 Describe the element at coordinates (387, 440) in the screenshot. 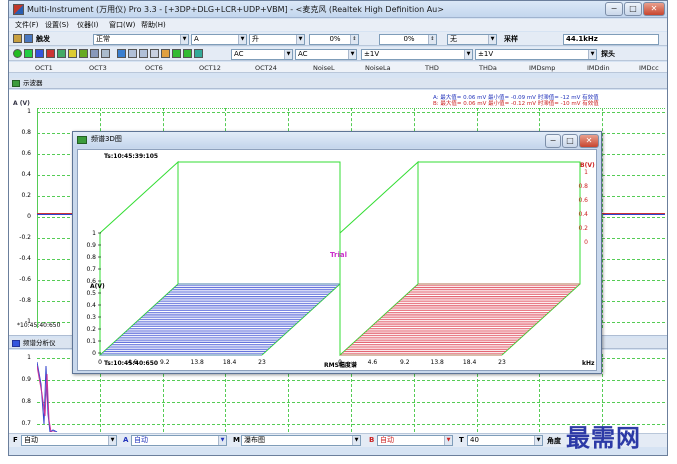

I see `b-value: 自动` at that location.